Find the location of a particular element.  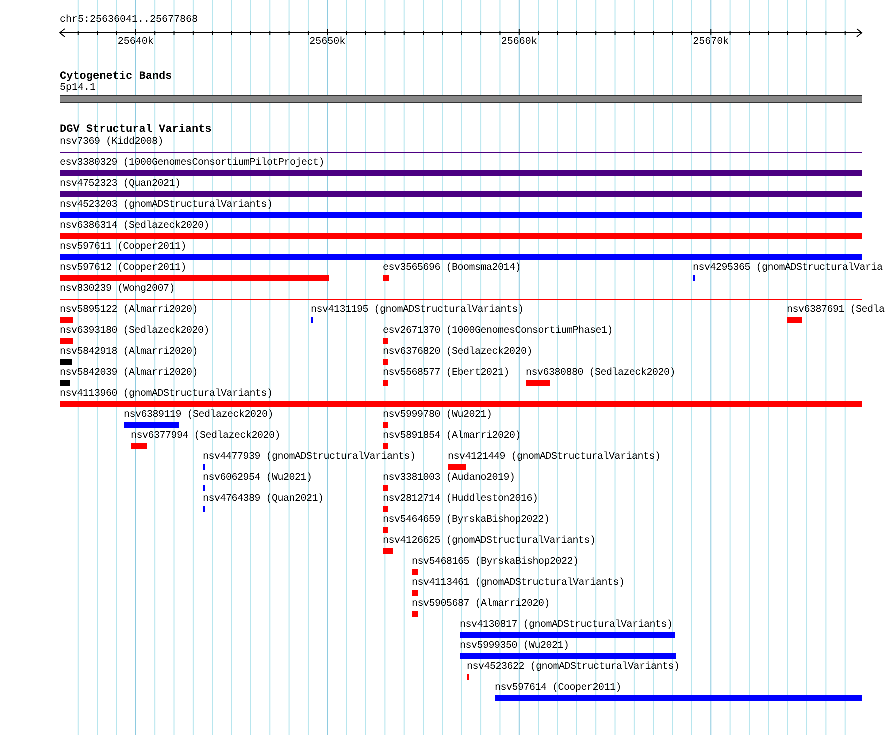

variant-label: nsv6380880 (Sedlazeck2020) is located at coordinates (601, 373).